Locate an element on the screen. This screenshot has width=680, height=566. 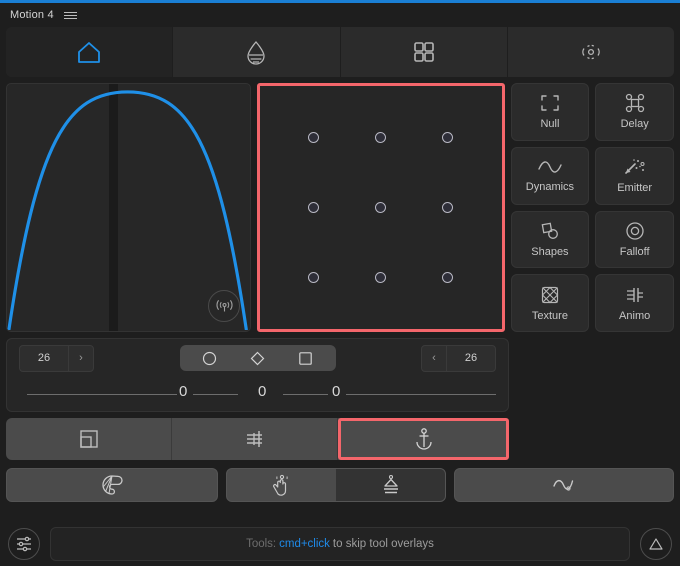
bottom-tab-row is located at coordinates (257, 439).